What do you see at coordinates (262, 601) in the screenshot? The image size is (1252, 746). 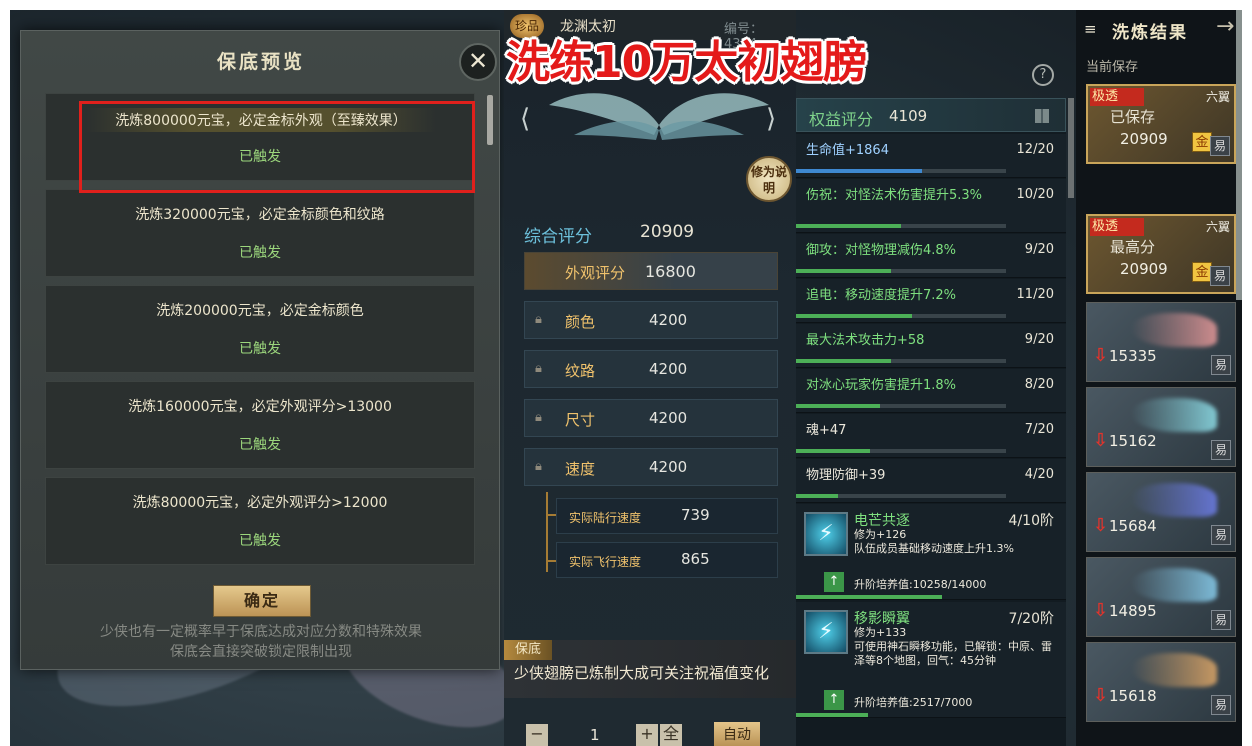 I see `confirm-button: 确定` at bounding box center [262, 601].